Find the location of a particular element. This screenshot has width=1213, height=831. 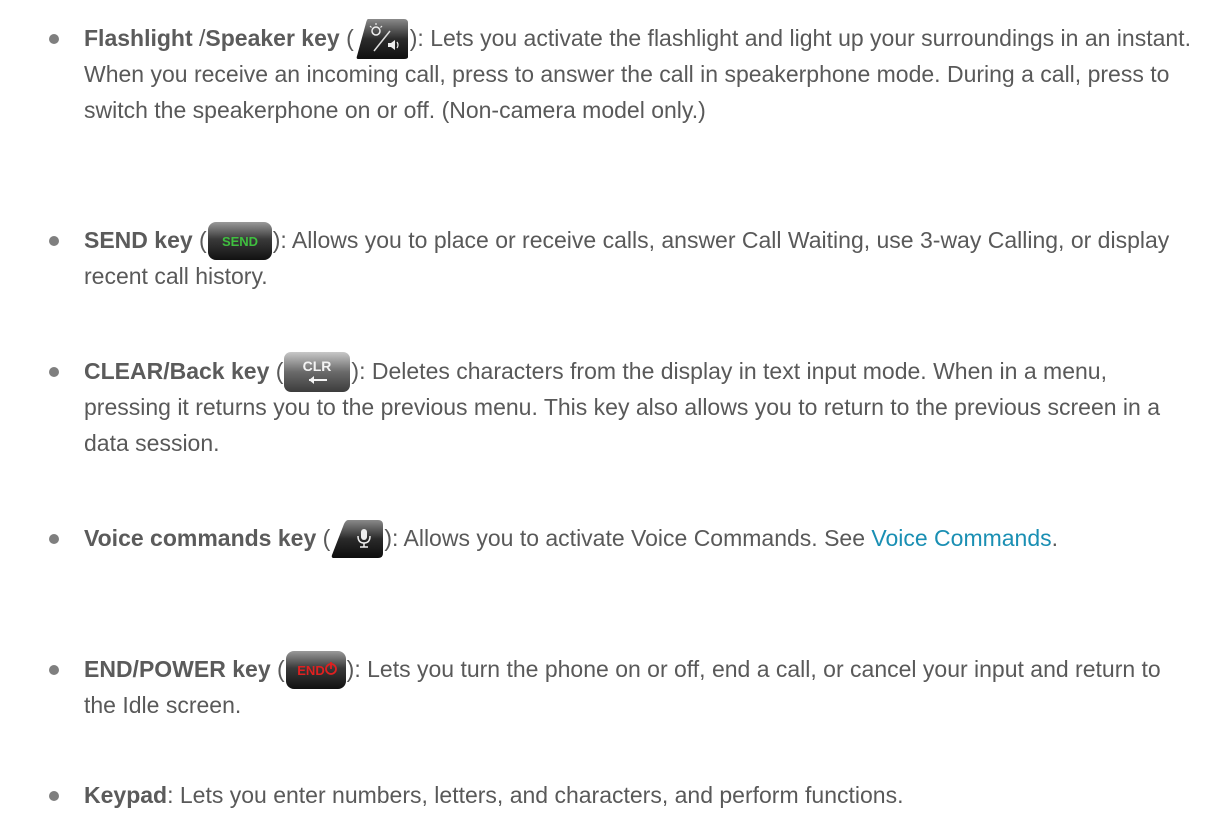

item-title: Voice commands key is located at coordinates (200, 538).